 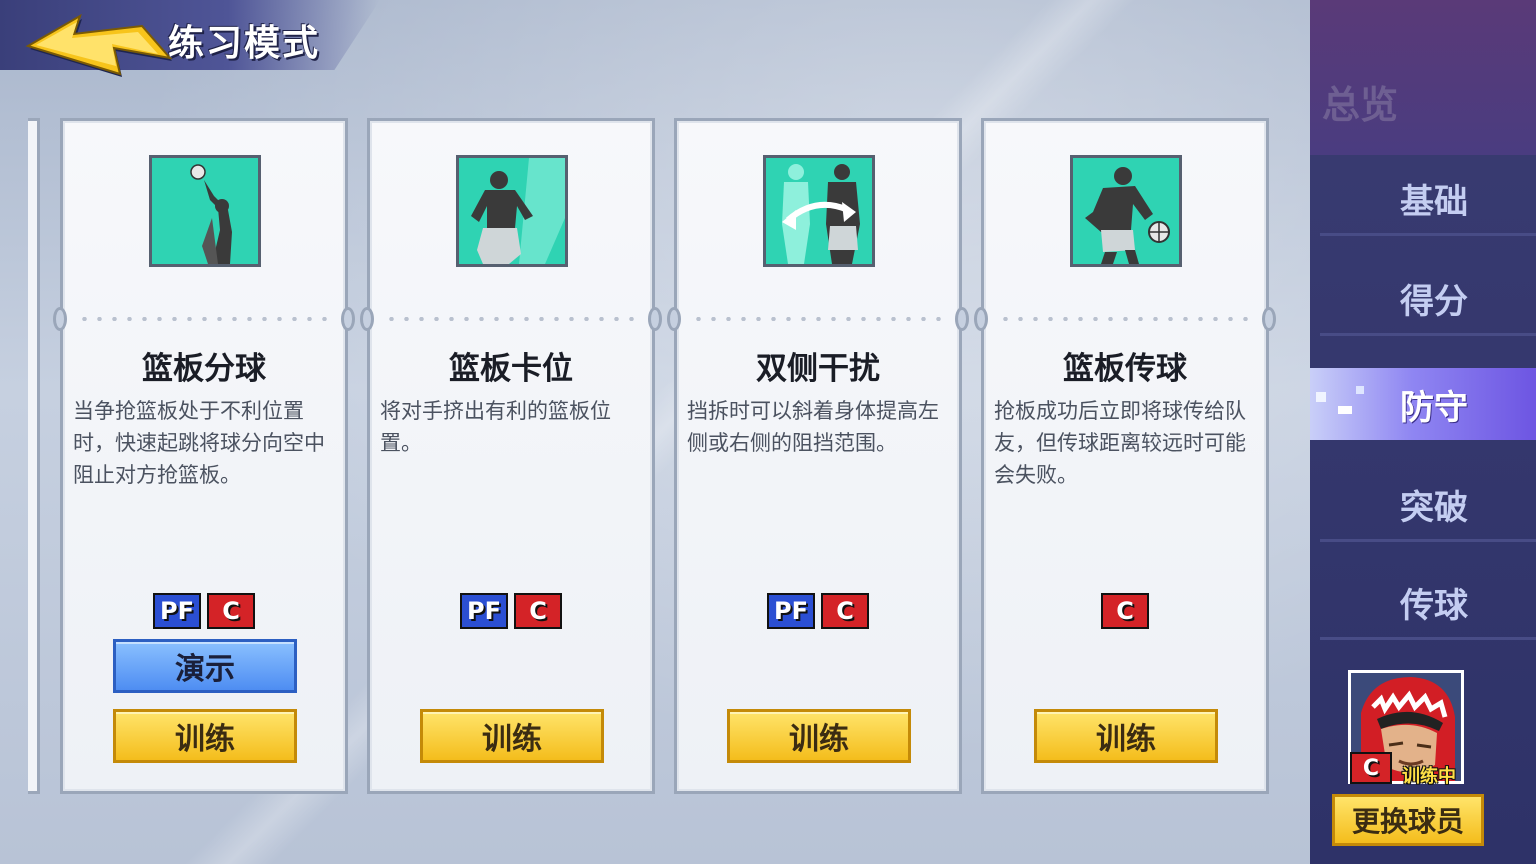 I want to click on tab-overview: 总览, so click(x=1360, y=101).